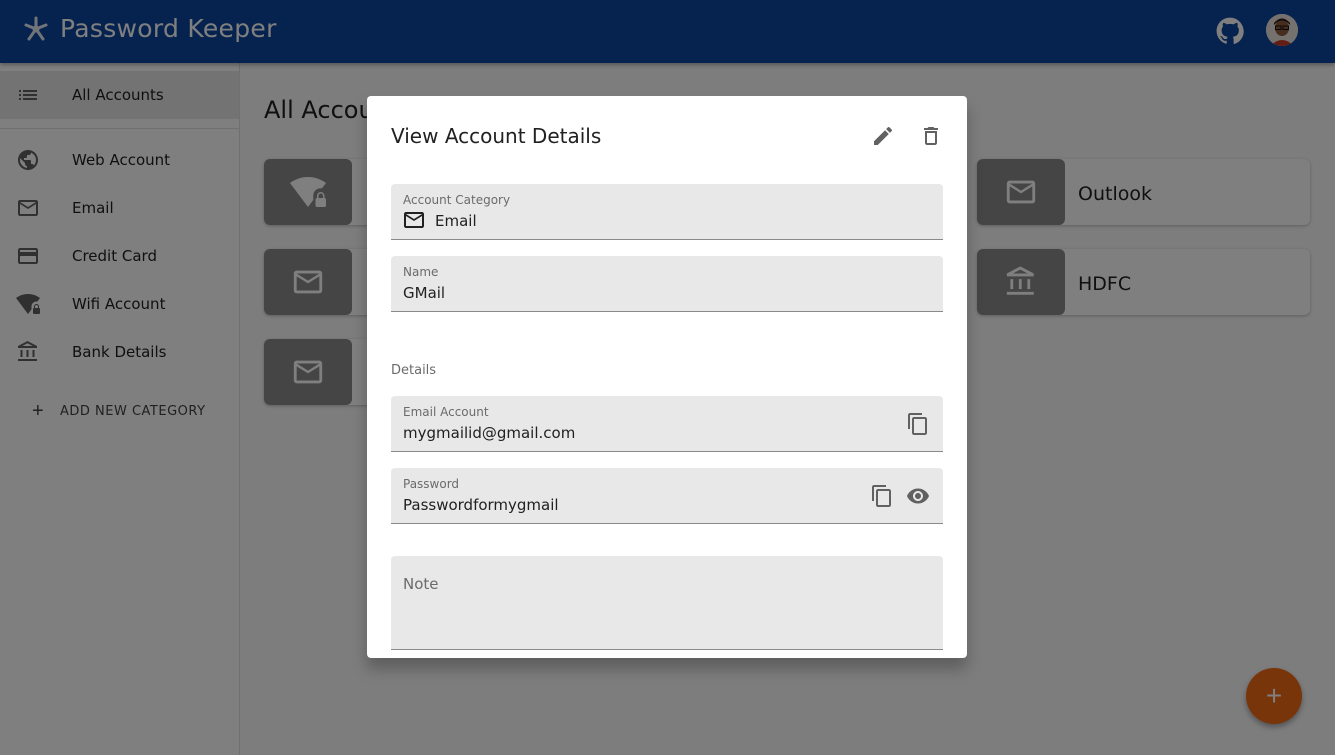  What do you see at coordinates (667, 424) in the screenshot?
I see `email-account-field: Email Account mygmailid@gmail.com` at bounding box center [667, 424].